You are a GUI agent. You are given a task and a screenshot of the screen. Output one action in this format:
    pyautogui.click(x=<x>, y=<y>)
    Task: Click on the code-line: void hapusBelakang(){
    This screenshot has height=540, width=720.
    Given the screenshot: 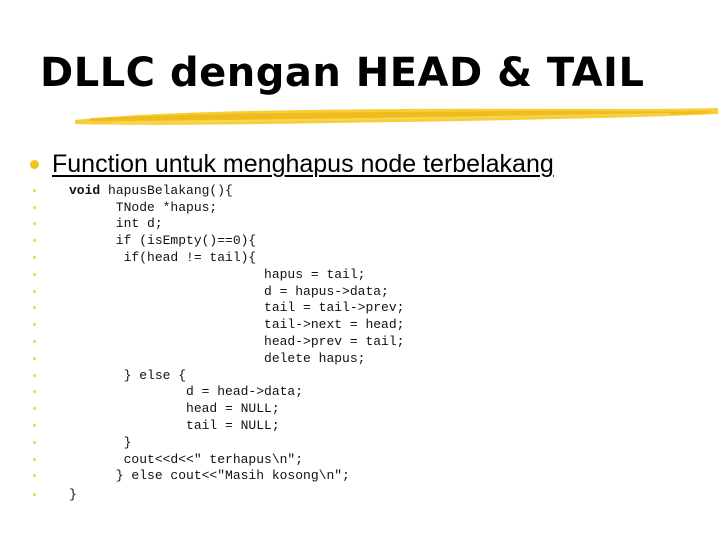 What is the action you would take?
    pyautogui.click(x=218, y=190)
    